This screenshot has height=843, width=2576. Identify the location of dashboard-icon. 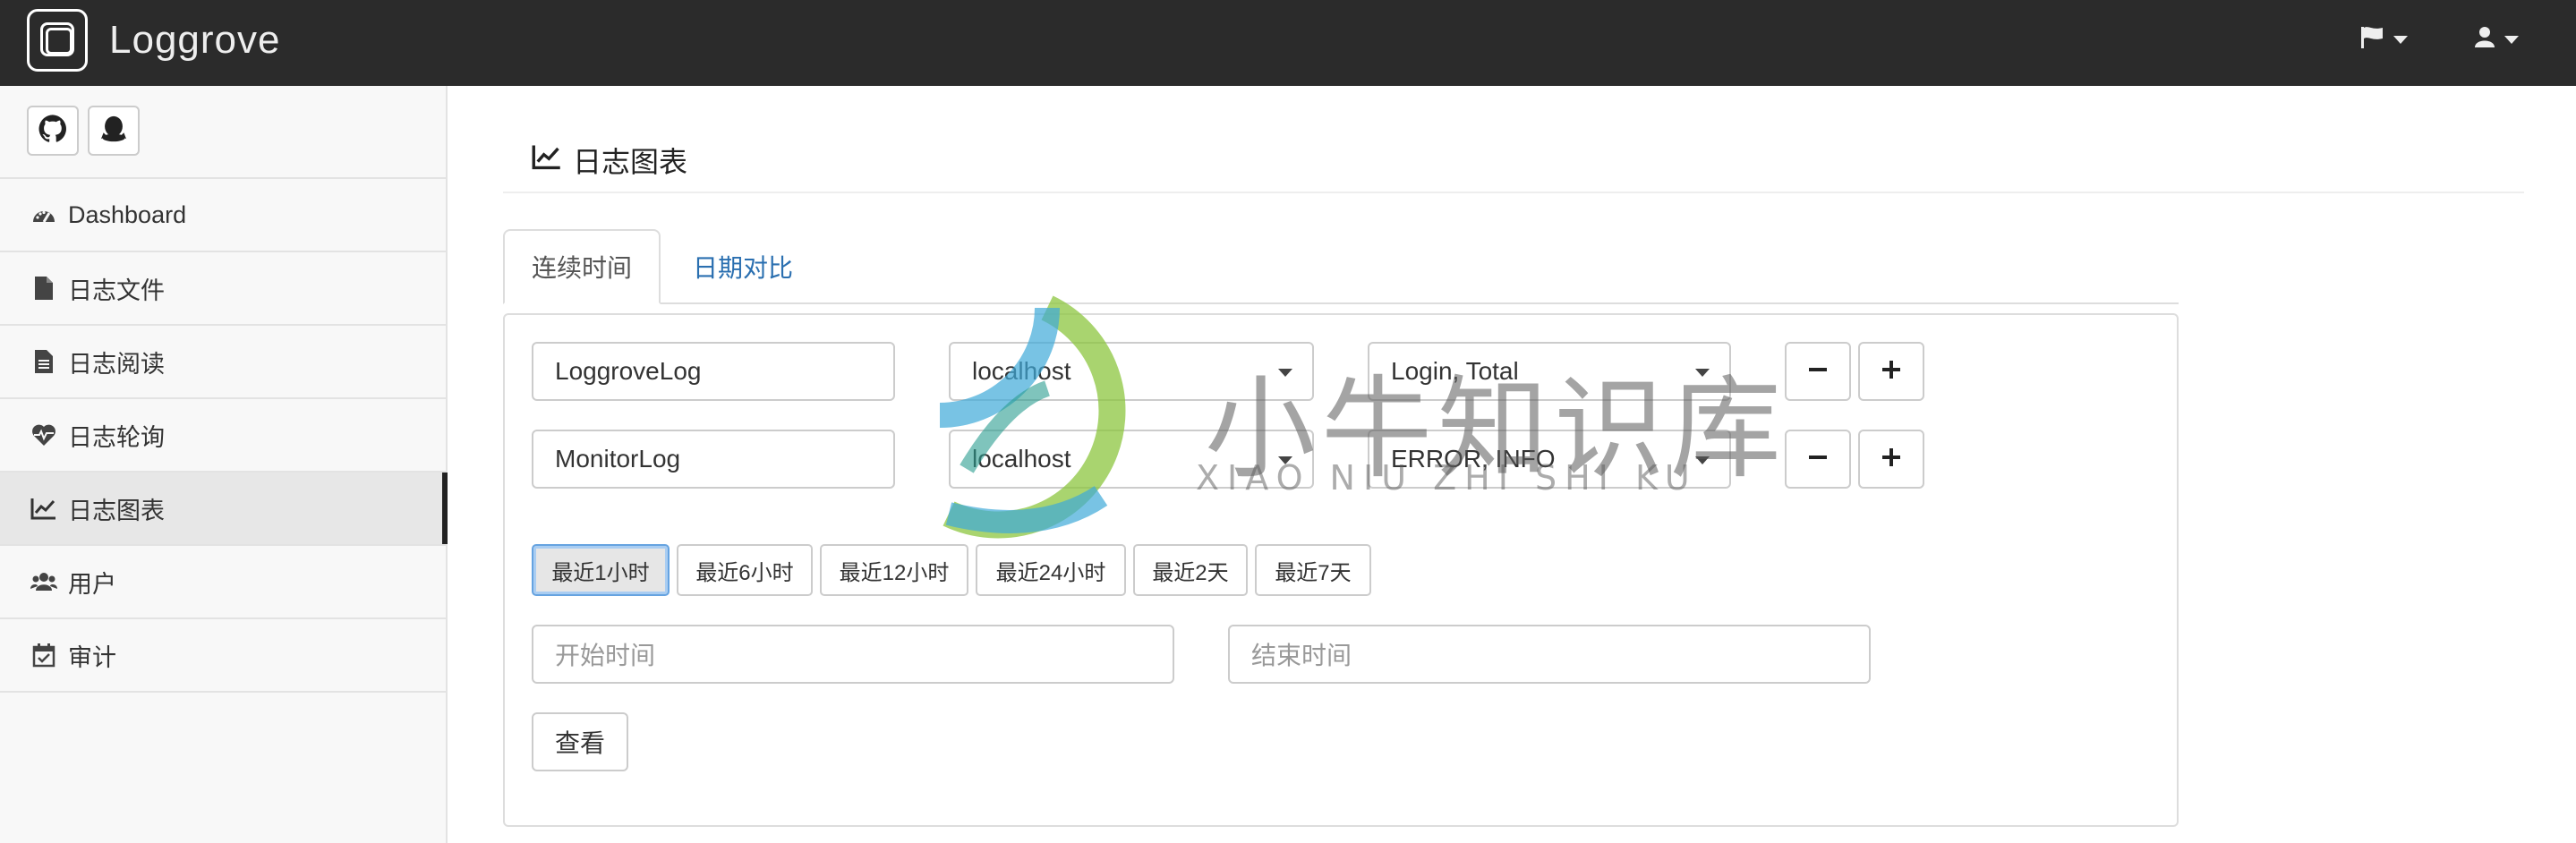
(43, 214).